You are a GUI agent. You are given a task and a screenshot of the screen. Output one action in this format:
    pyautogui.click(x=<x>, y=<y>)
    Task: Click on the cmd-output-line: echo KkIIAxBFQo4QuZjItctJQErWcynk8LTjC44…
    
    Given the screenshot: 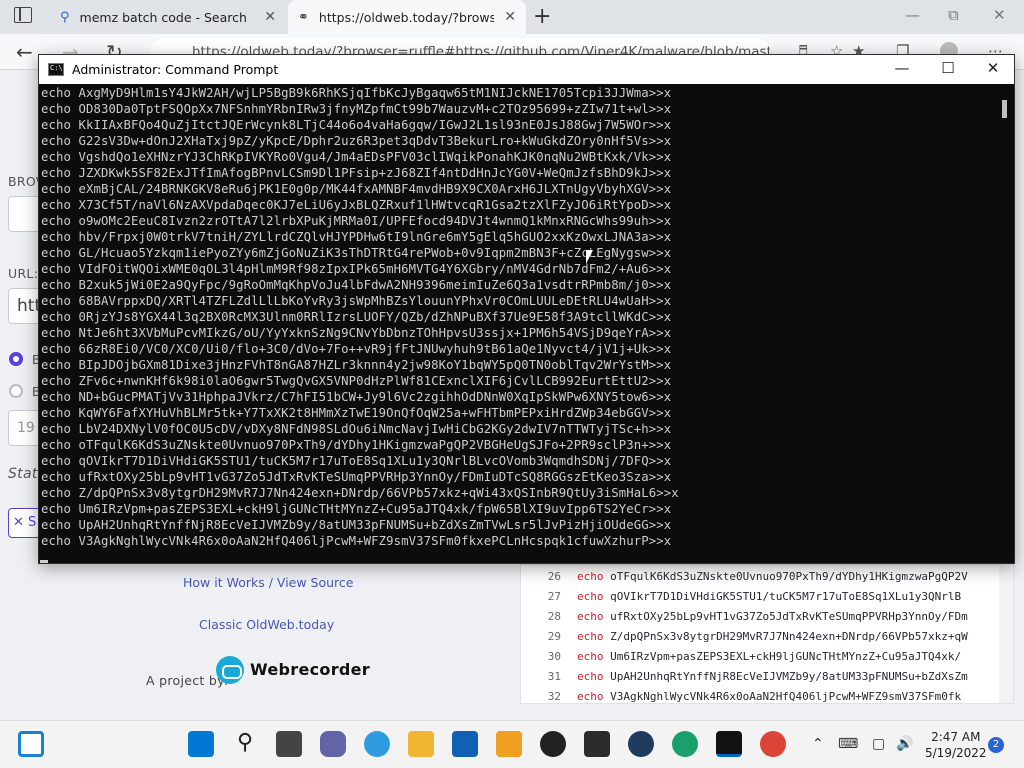 What is the action you would take?
    pyautogui.click(x=356, y=125)
    